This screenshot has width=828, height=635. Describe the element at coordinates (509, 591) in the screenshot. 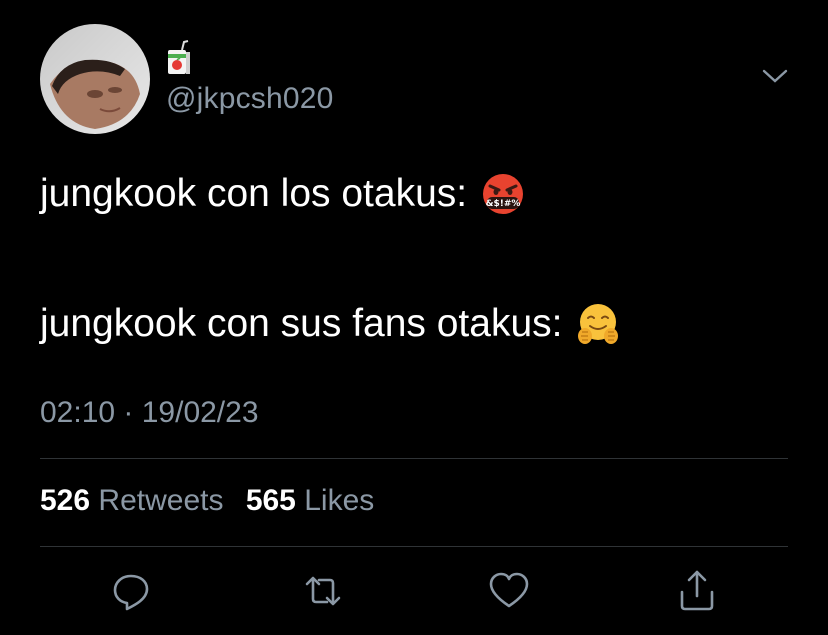

I see `like-icon` at that location.